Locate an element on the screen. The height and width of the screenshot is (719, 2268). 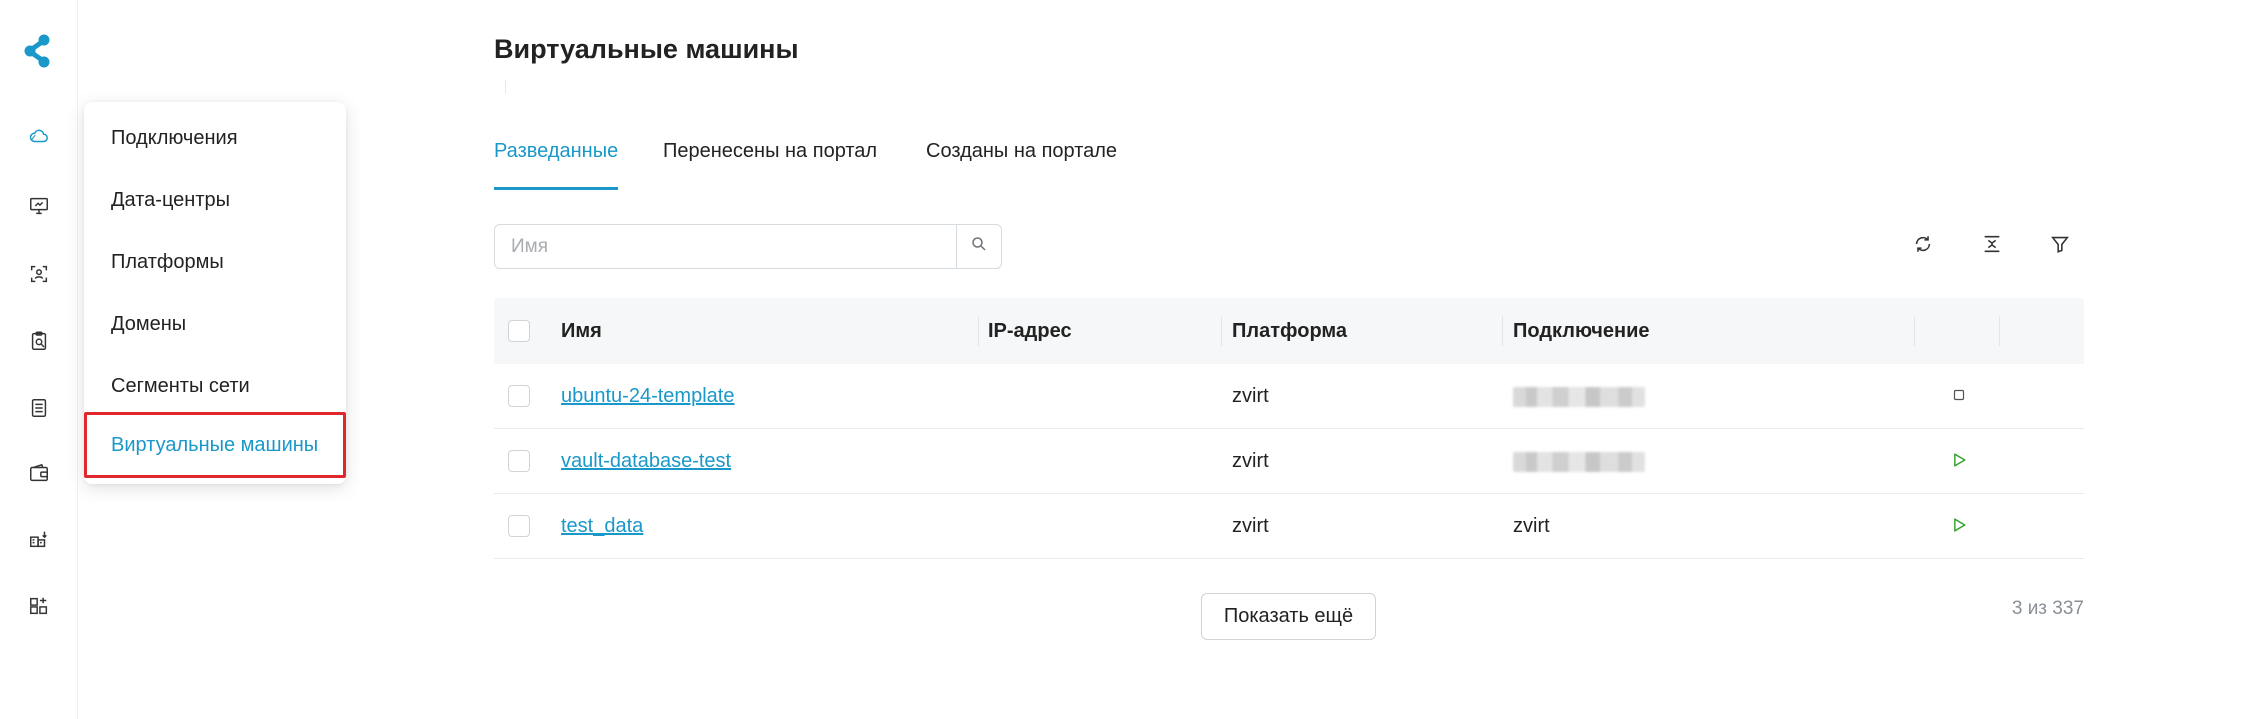
column-header-platform: Платформа is located at coordinates (1289, 331).